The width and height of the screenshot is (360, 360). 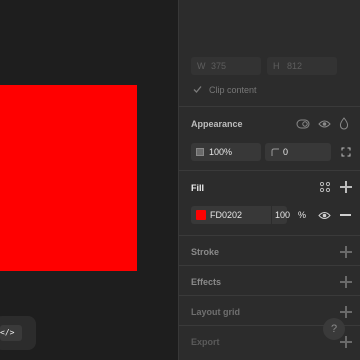 I want to click on opacity-icon, so click(x=200, y=152).